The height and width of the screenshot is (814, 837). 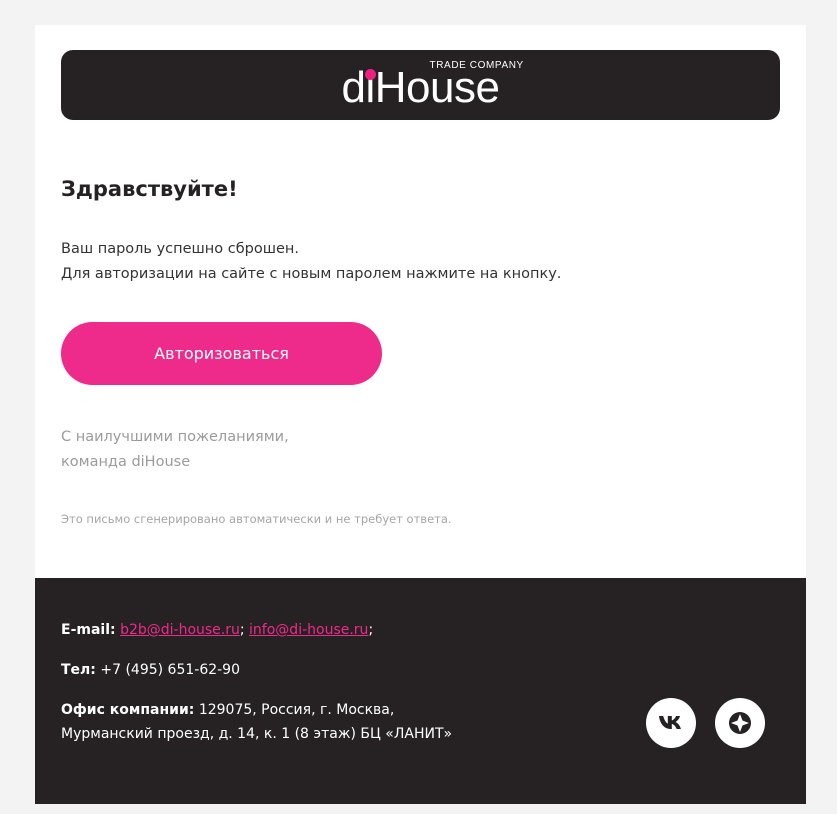 I want to click on authorize-button: Авторизоваться, so click(x=221, y=353).